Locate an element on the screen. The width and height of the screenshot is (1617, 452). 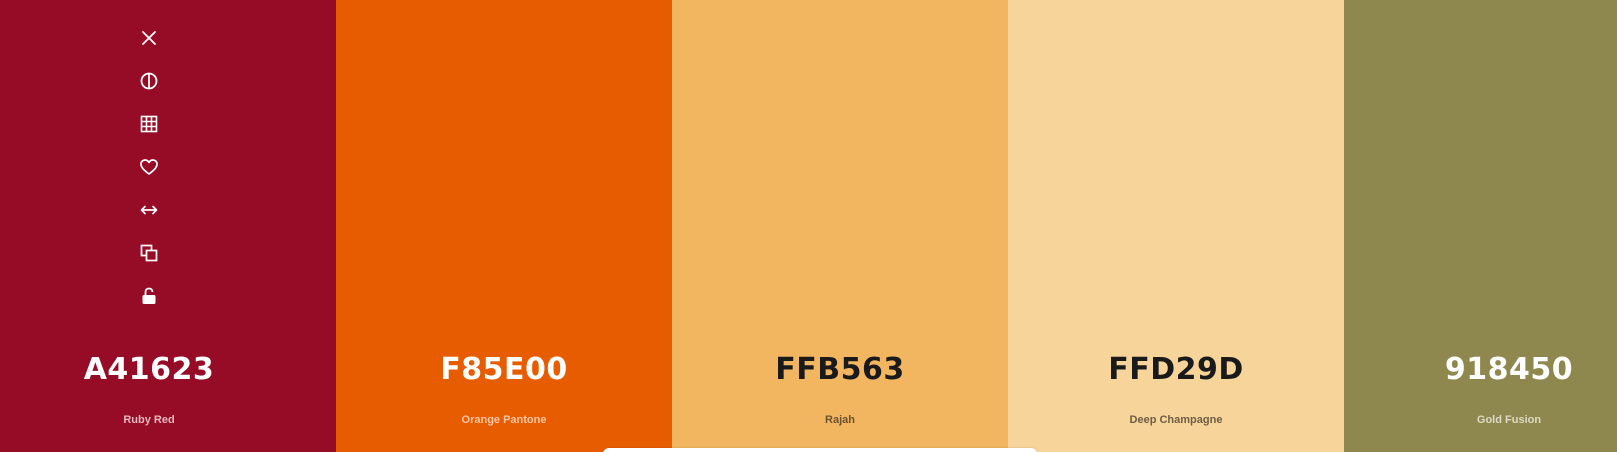
close-icon is located at coordinates (149, 38).